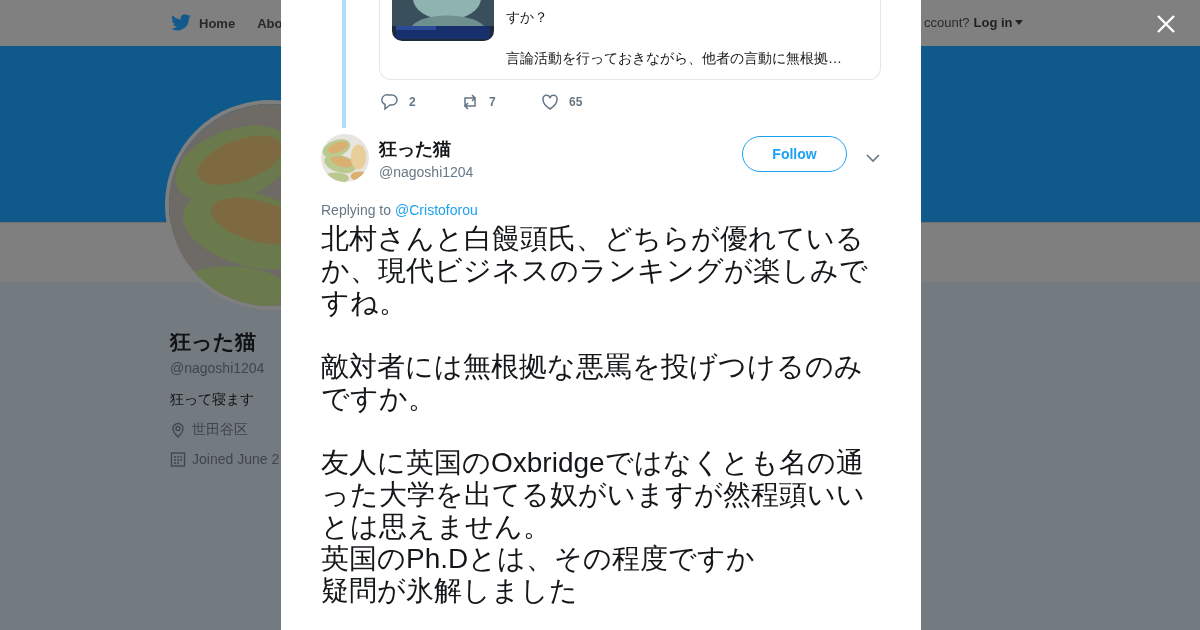 This screenshot has width=1200, height=630. Describe the element at coordinates (213, 342) in the screenshot. I see `profile-name: 狂った猫` at that location.